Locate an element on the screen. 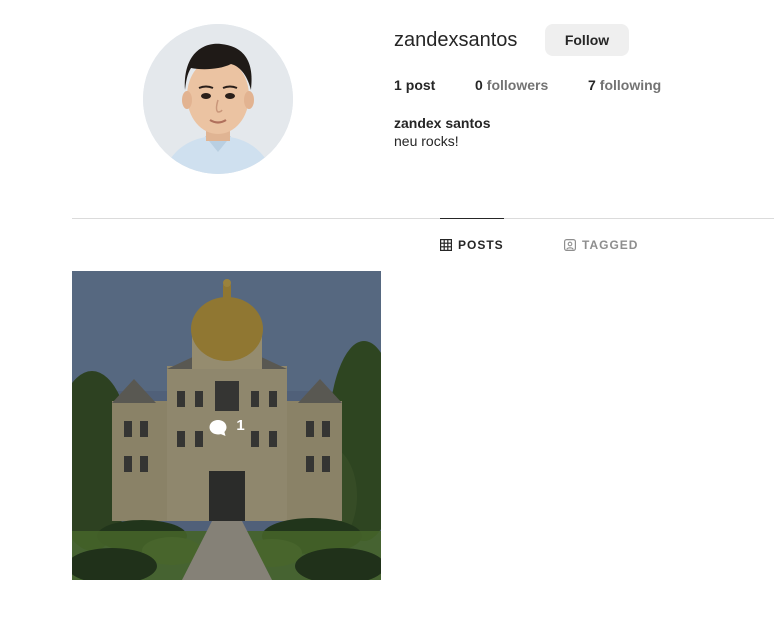  profile-bio: neu rocks! is located at coordinates (426, 141).